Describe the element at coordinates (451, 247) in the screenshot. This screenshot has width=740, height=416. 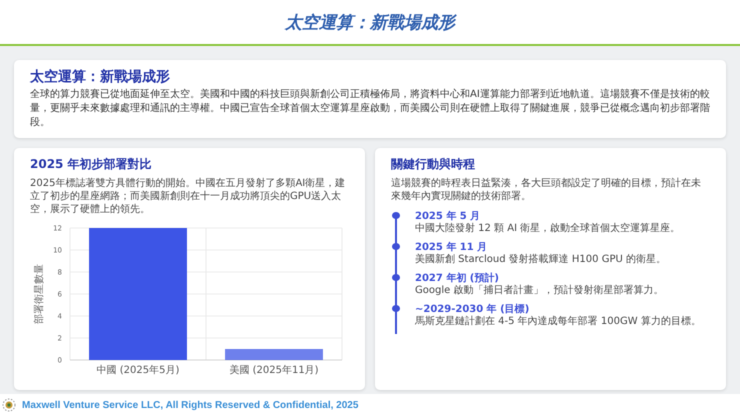
I see `event-date: 2025 年 11 月` at that location.